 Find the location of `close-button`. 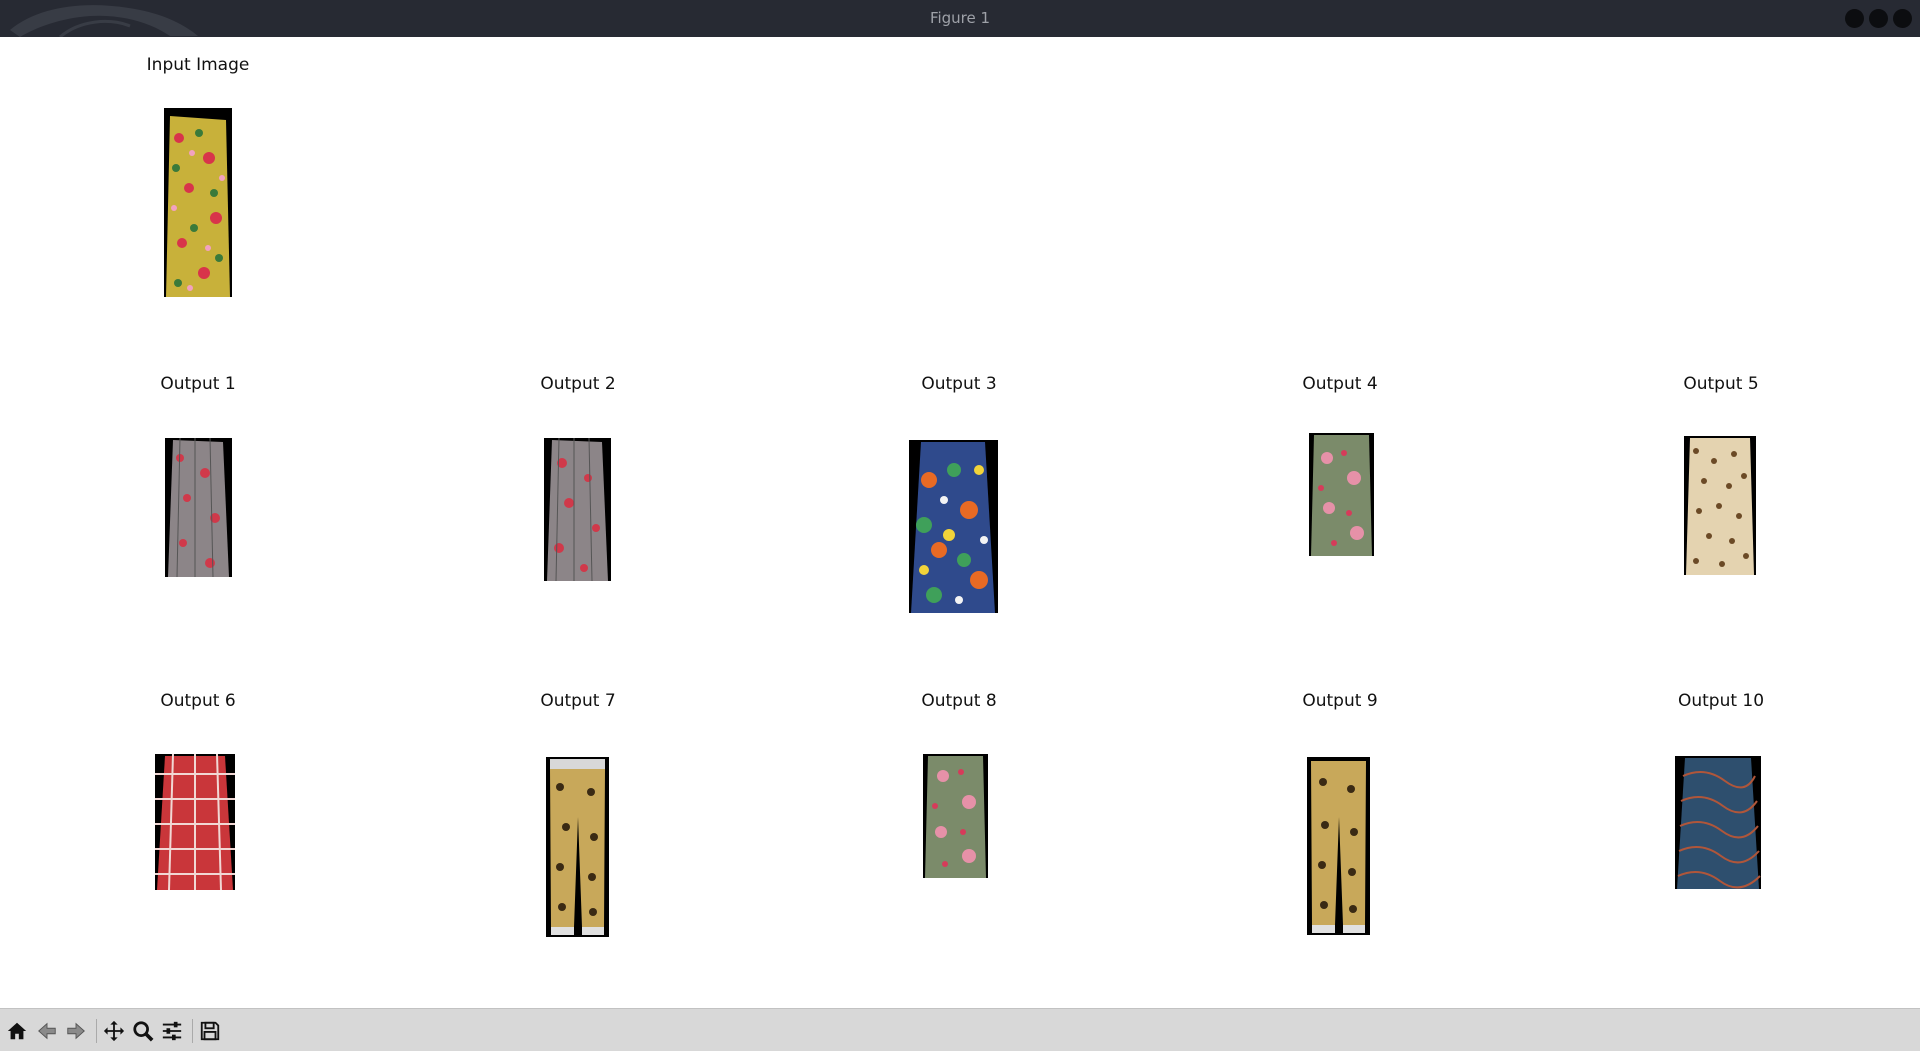

close-button is located at coordinates (1902, 18).